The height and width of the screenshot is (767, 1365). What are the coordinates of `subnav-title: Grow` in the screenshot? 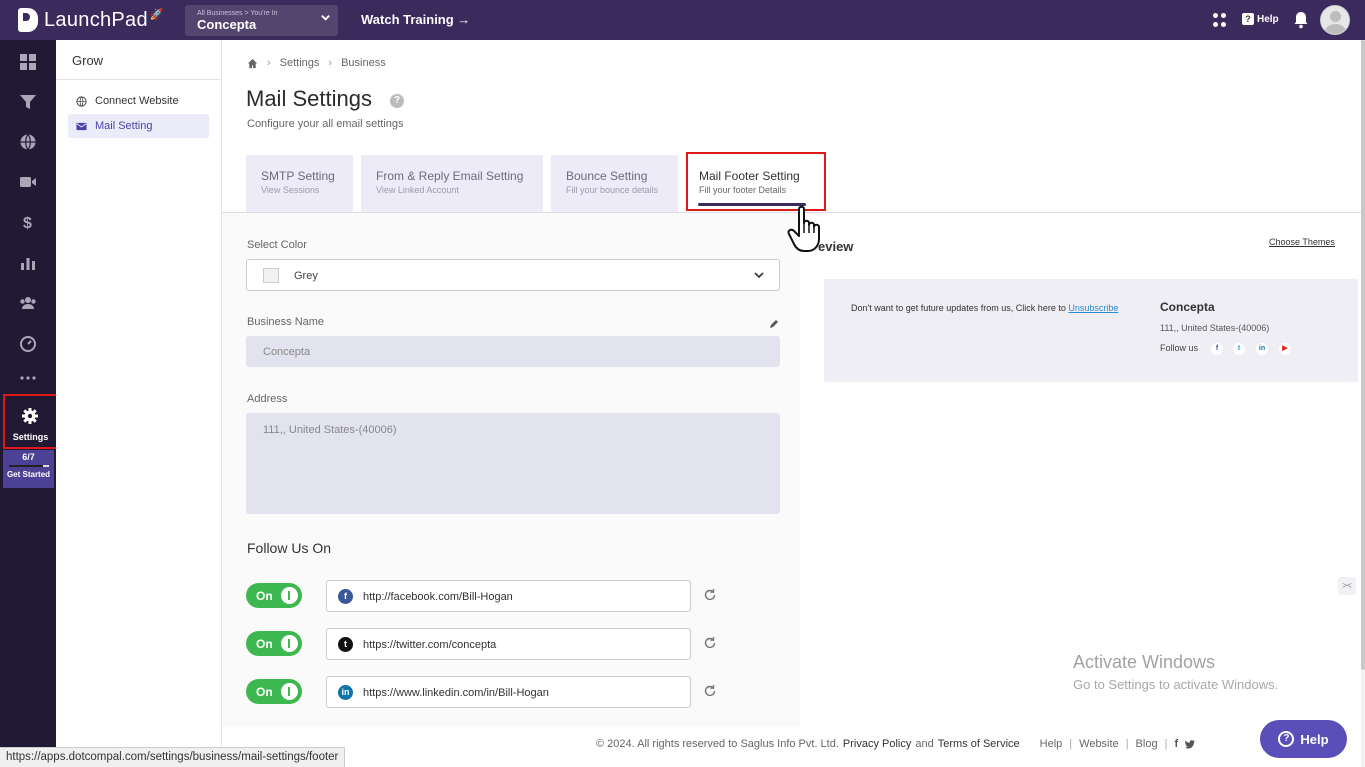 It's located at (88, 60).